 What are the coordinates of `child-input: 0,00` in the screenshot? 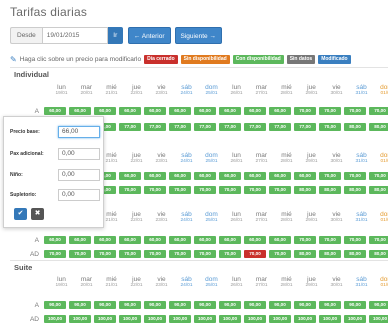 It's located at (79, 175).